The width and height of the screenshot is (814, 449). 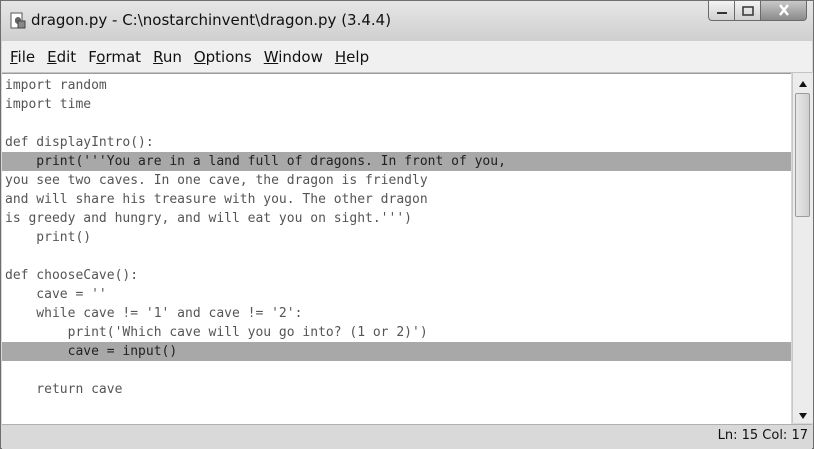 What do you see at coordinates (48, 237) in the screenshot?
I see `code-line: print()` at bounding box center [48, 237].